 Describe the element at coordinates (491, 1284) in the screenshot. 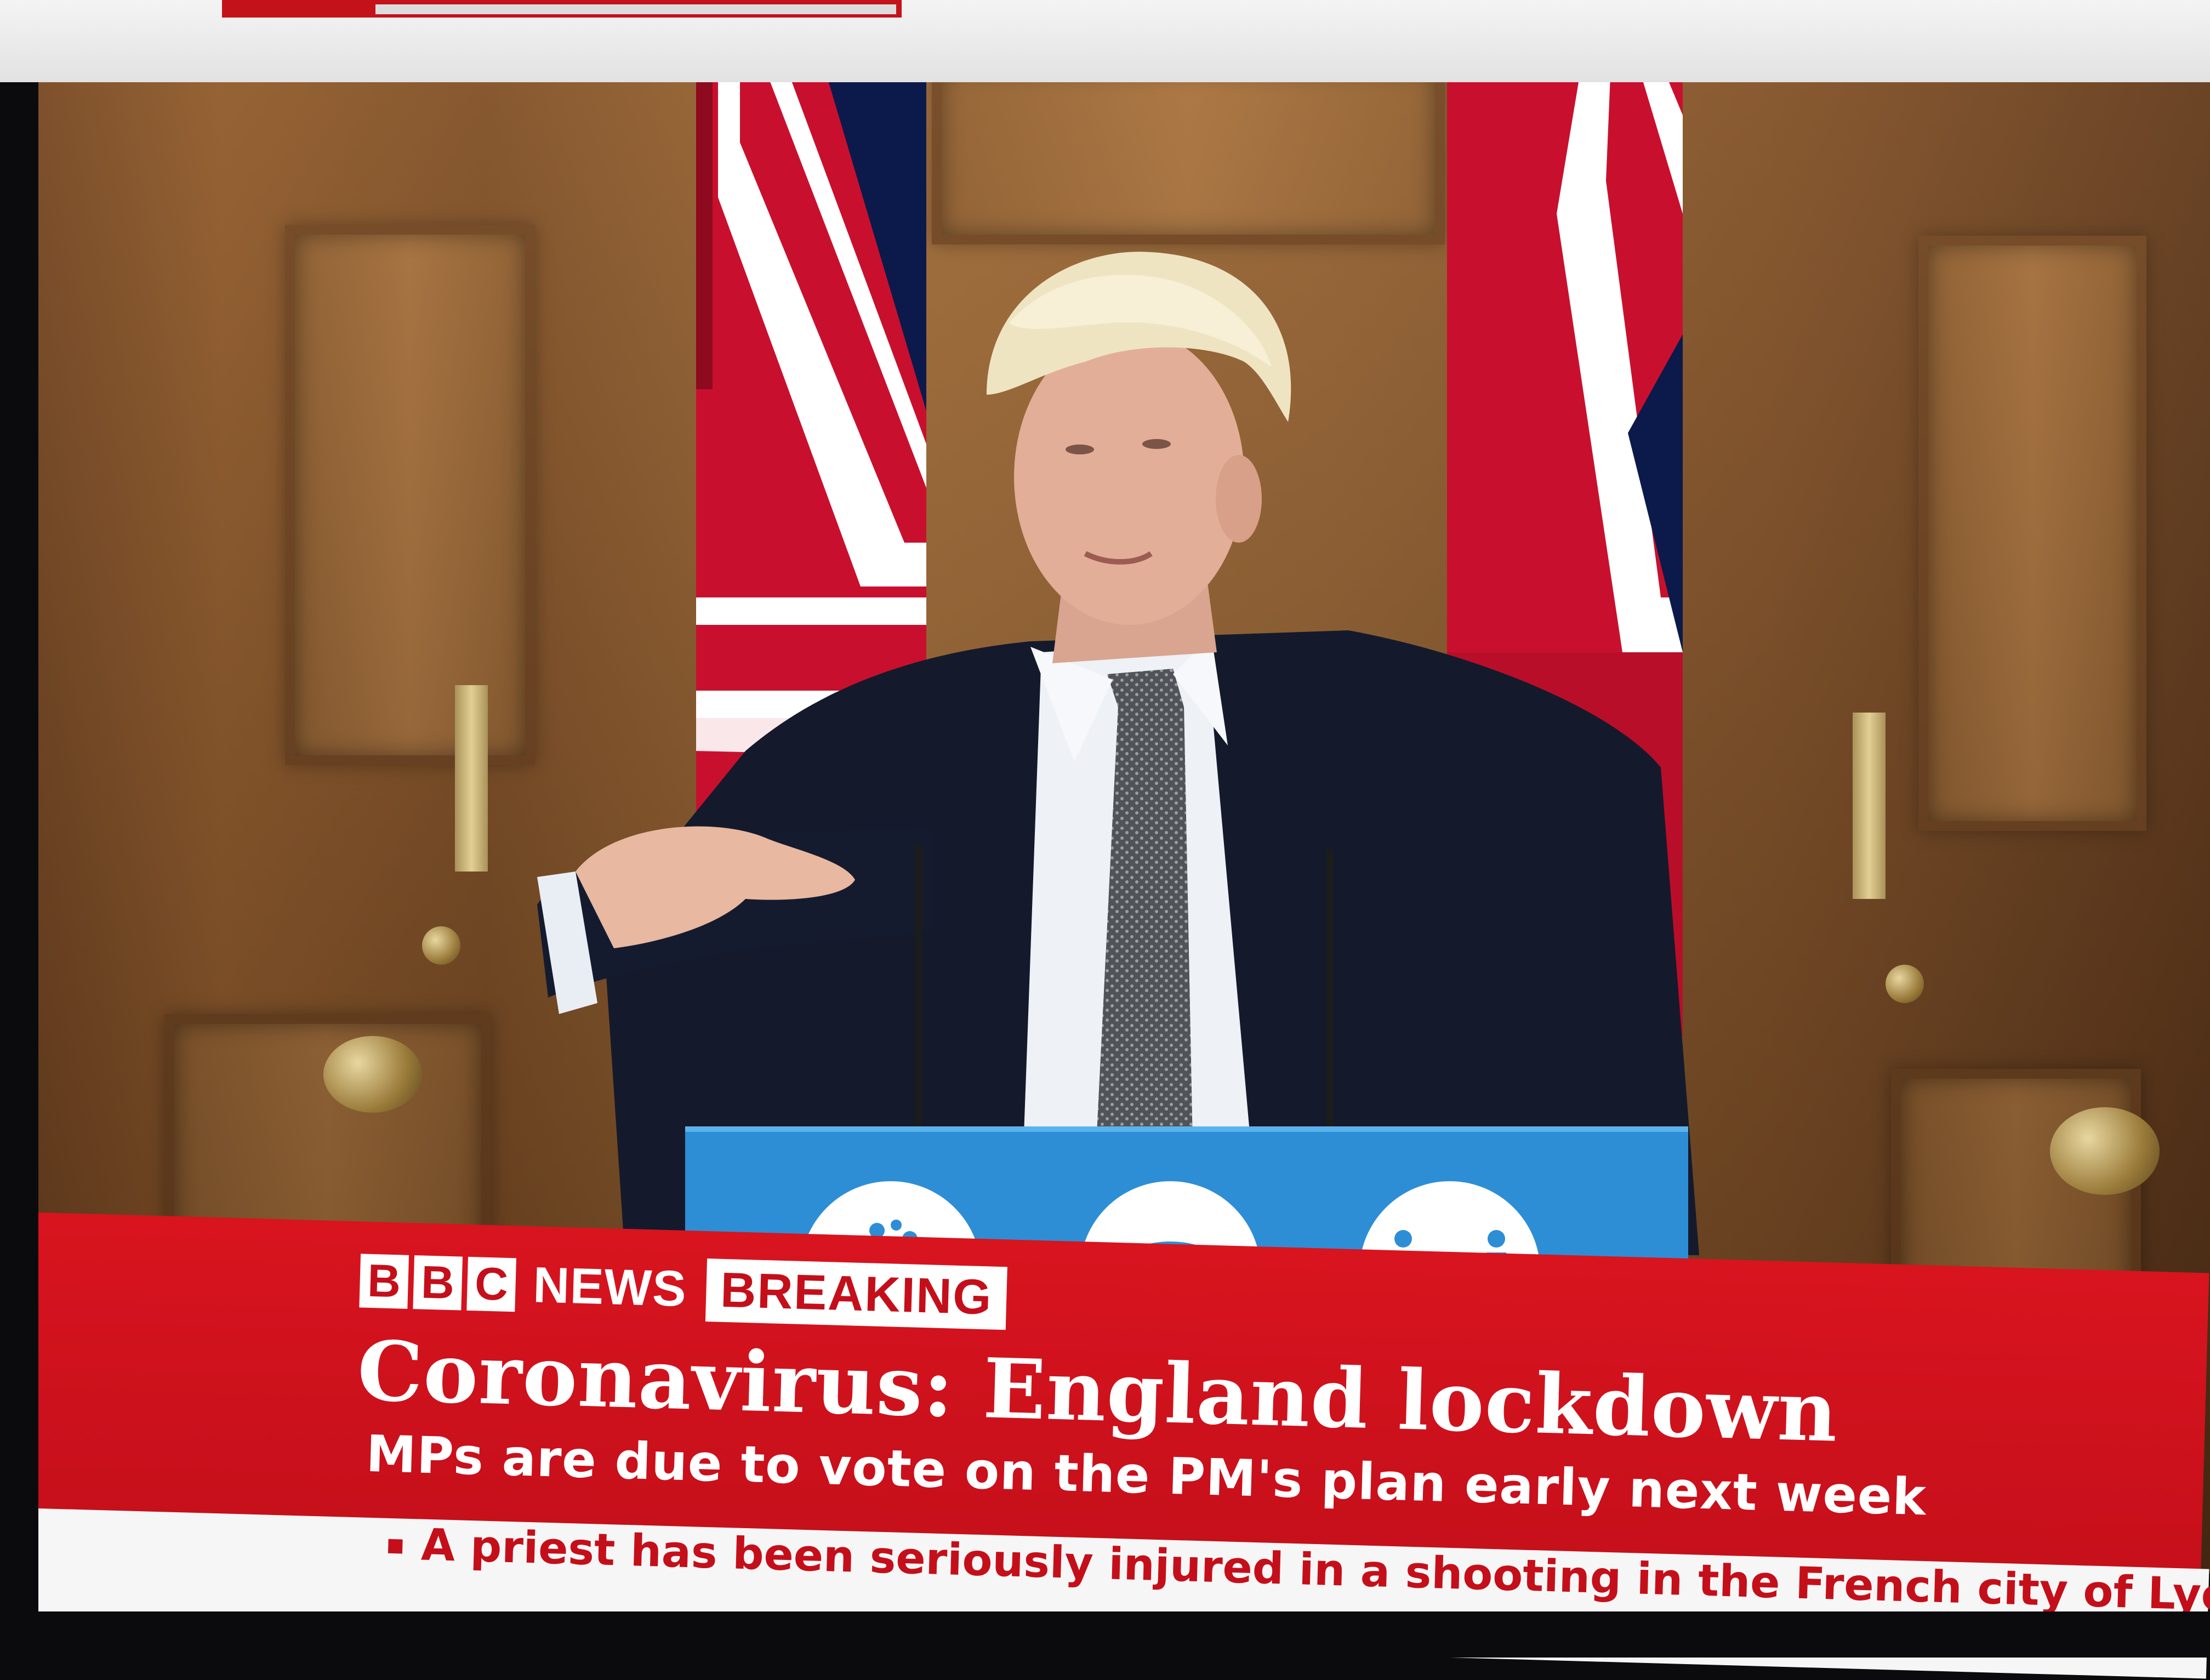

I see `bbc-logo-block-3: C` at that location.